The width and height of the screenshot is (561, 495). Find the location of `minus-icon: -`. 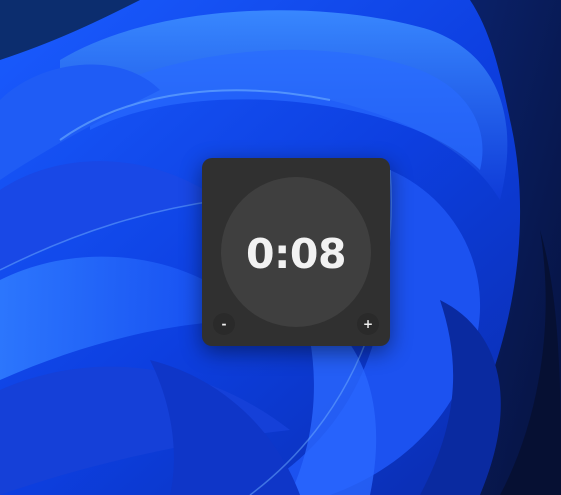

minus-icon: - is located at coordinates (224, 324).